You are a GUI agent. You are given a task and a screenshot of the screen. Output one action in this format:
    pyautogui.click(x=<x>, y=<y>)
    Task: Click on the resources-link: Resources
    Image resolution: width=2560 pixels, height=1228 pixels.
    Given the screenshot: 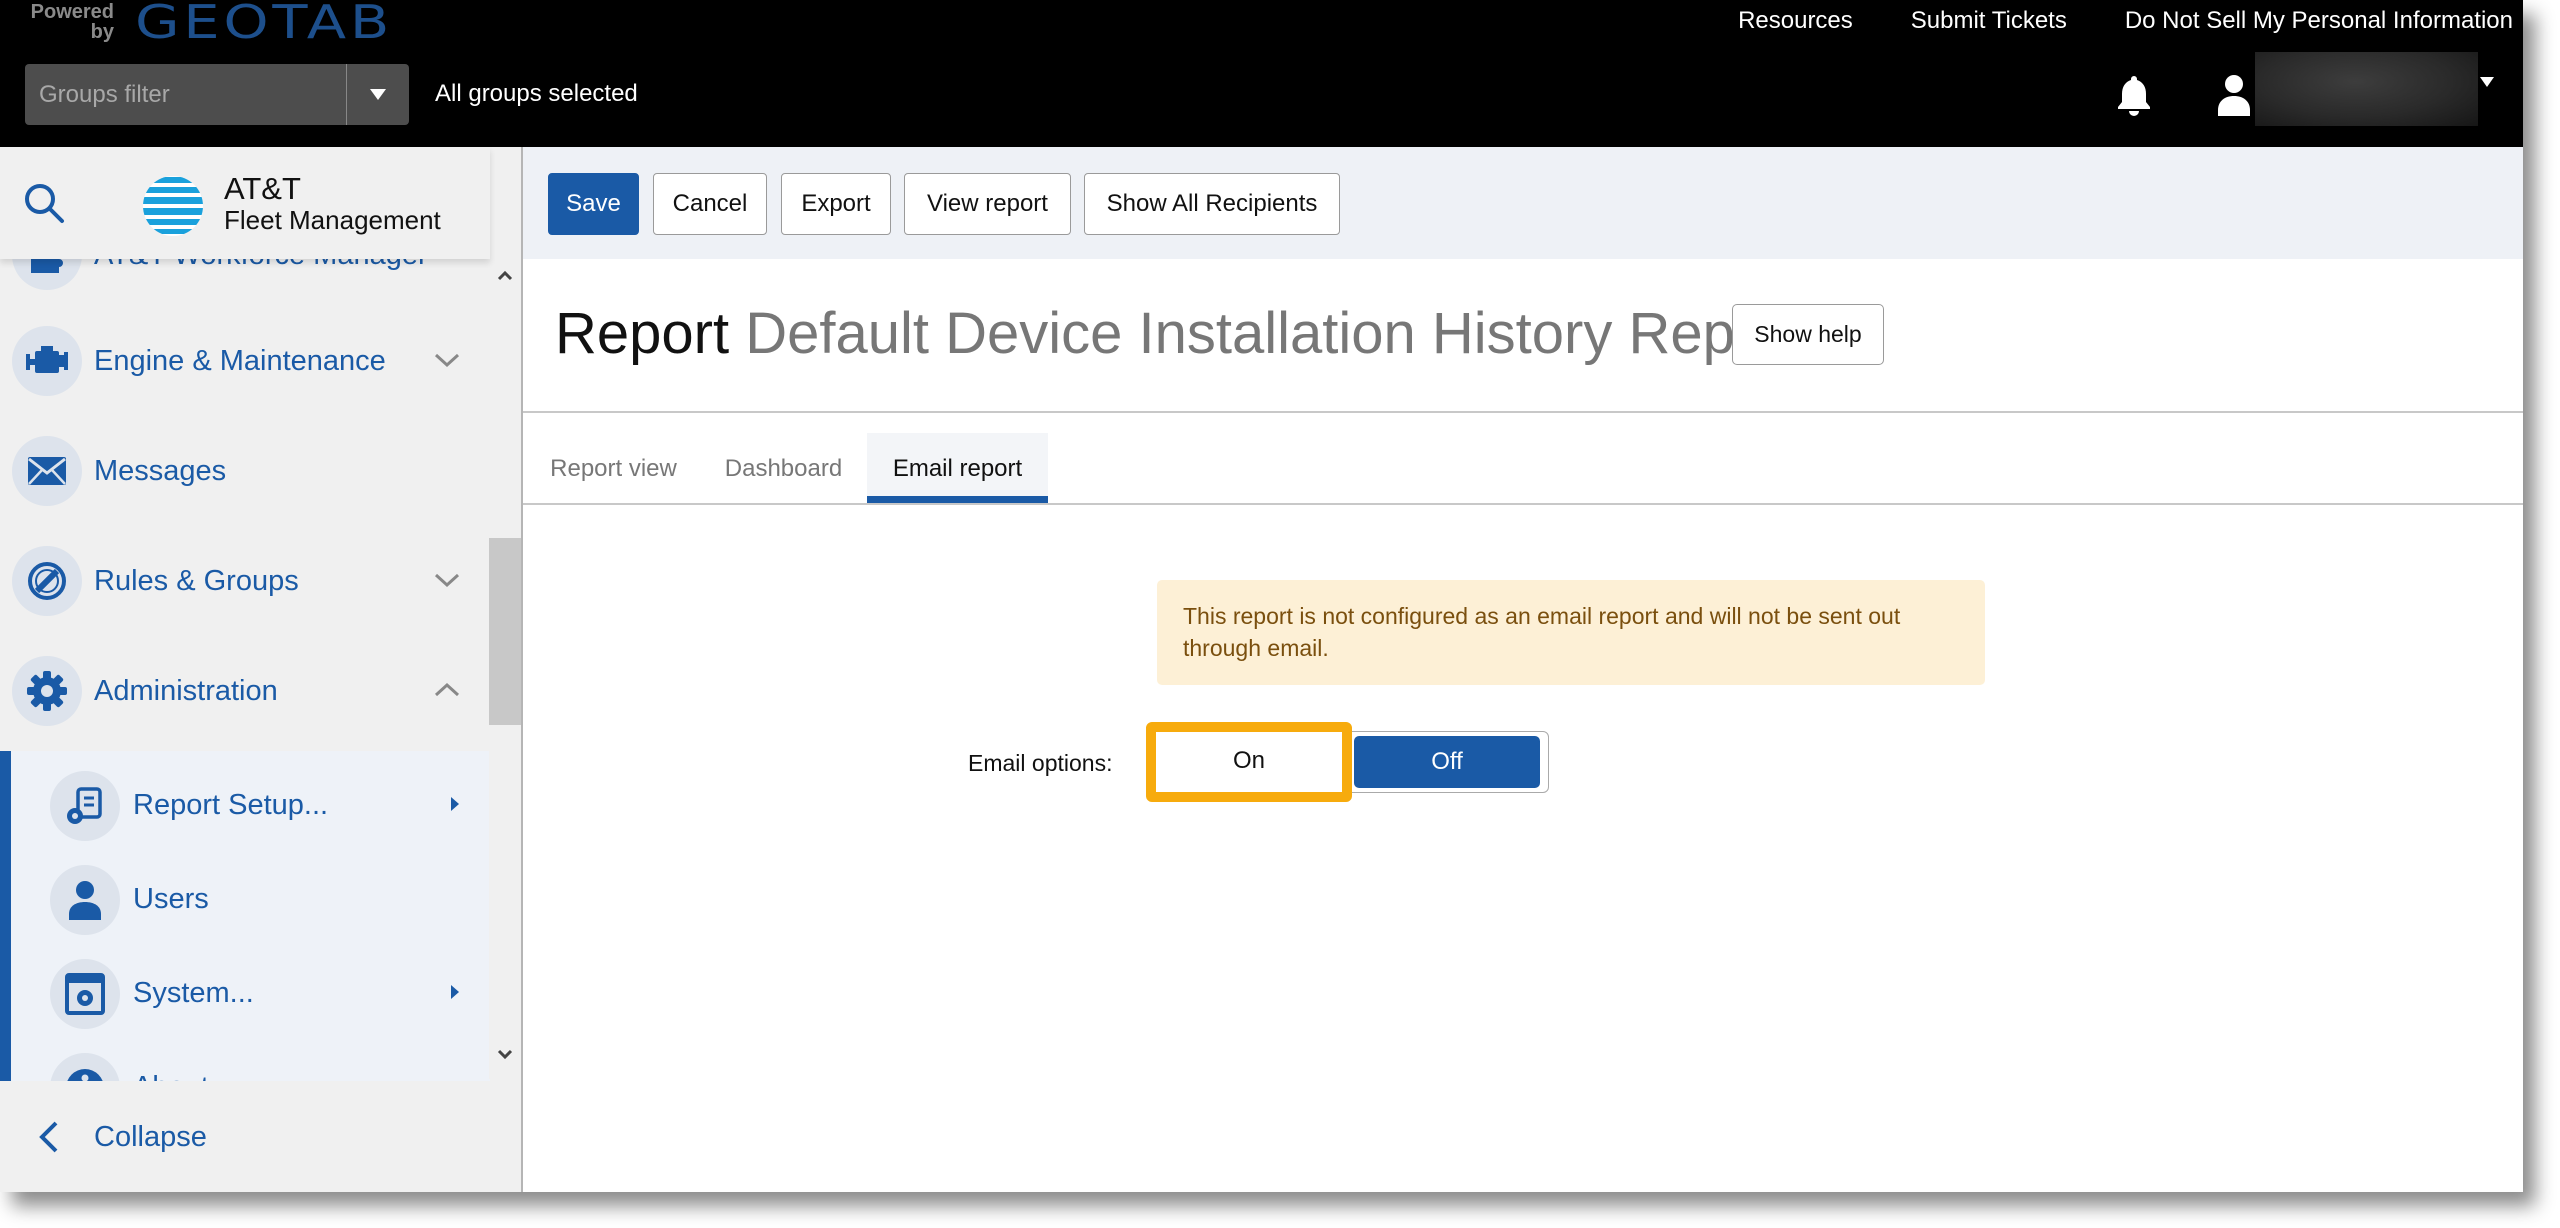 What is the action you would take?
    pyautogui.click(x=1795, y=21)
    